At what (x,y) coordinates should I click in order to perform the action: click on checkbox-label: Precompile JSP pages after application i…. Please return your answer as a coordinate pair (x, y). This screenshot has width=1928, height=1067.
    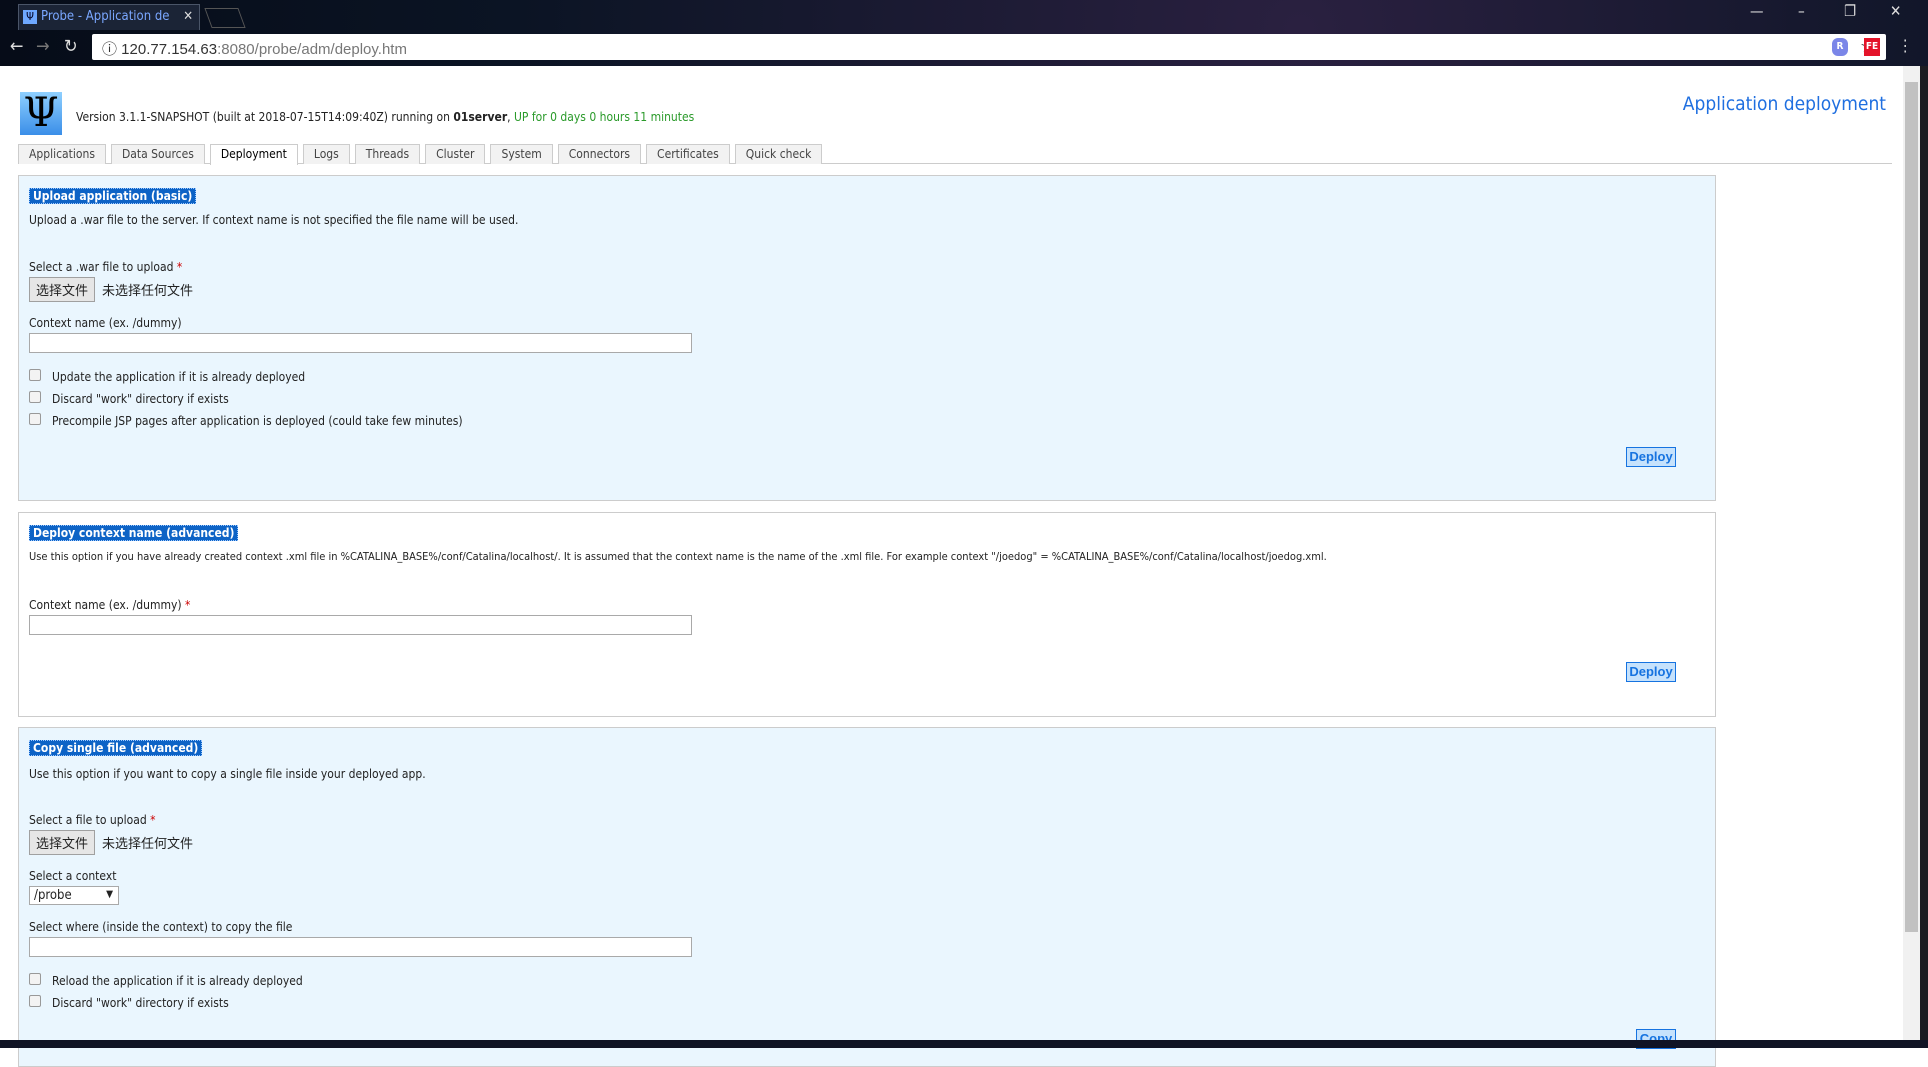
    Looking at the image, I should click on (257, 421).